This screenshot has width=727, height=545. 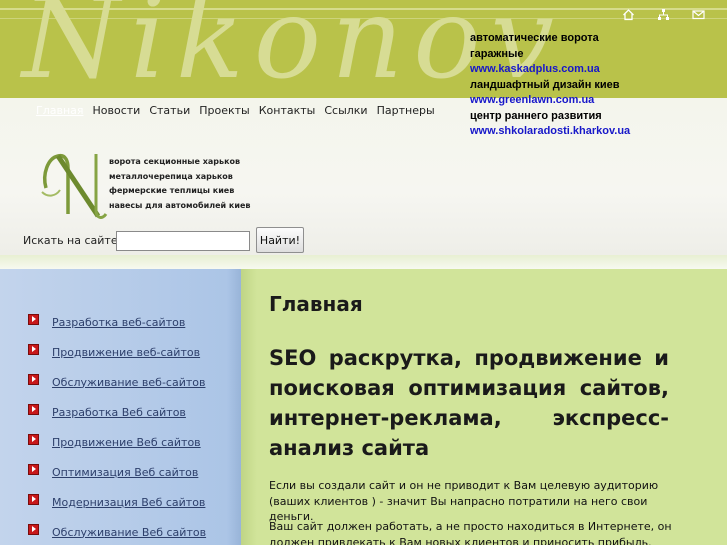 What do you see at coordinates (550, 70) in the screenshot?
I see `promo-link: www.kaskadplus.com.ua` at bounding box center [550, 70].